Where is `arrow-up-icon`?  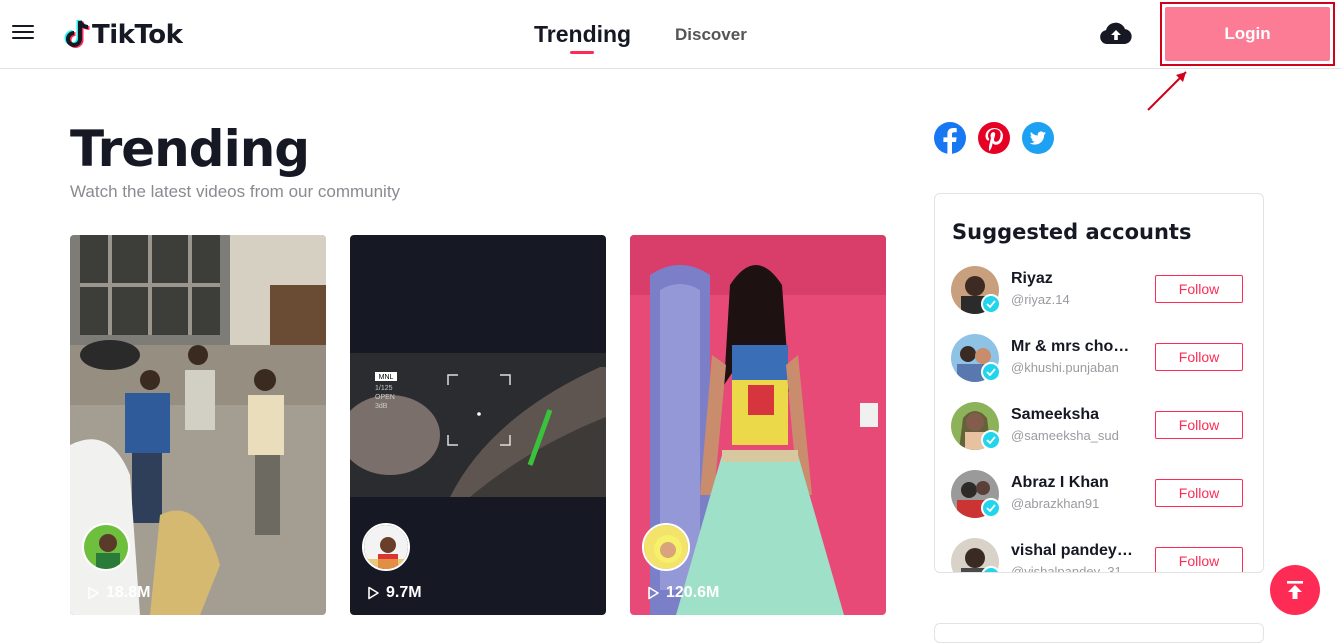
arrow-up-icon is located at coordinates (1295, 590).